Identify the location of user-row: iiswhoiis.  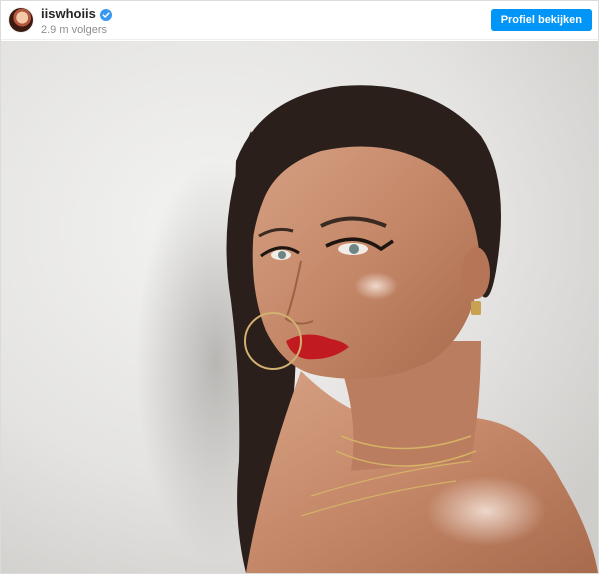
(76, 14).